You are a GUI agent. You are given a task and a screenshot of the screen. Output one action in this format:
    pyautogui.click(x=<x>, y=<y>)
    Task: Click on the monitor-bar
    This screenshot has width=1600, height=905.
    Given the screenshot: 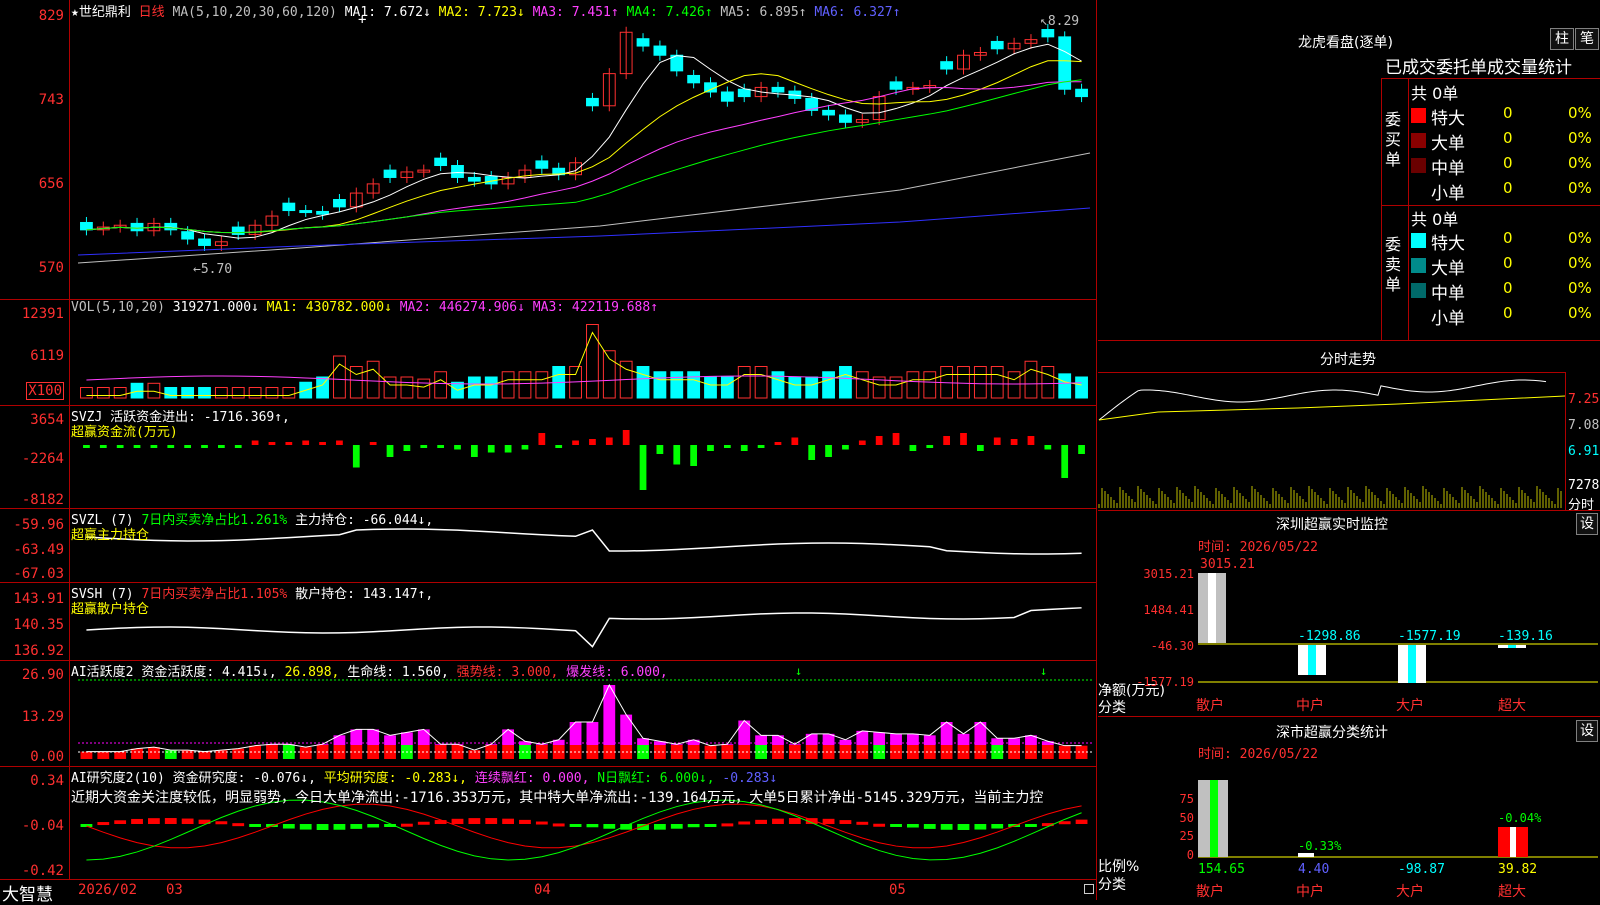 What is the action you would take?
    pyautogui.click(x=1312, y=660)
    